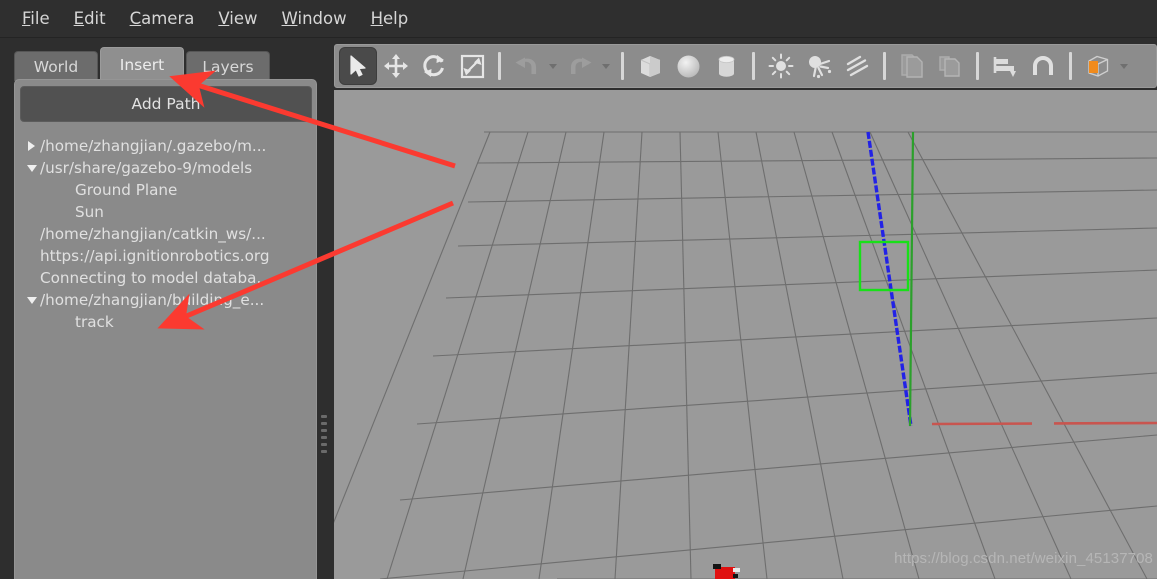 This screenshot has width=1157, height=579. What do you see at coordinates (95, 18) in the screenshot?
I see `menu-edit-label: dit` at bounding box center [95, 18].